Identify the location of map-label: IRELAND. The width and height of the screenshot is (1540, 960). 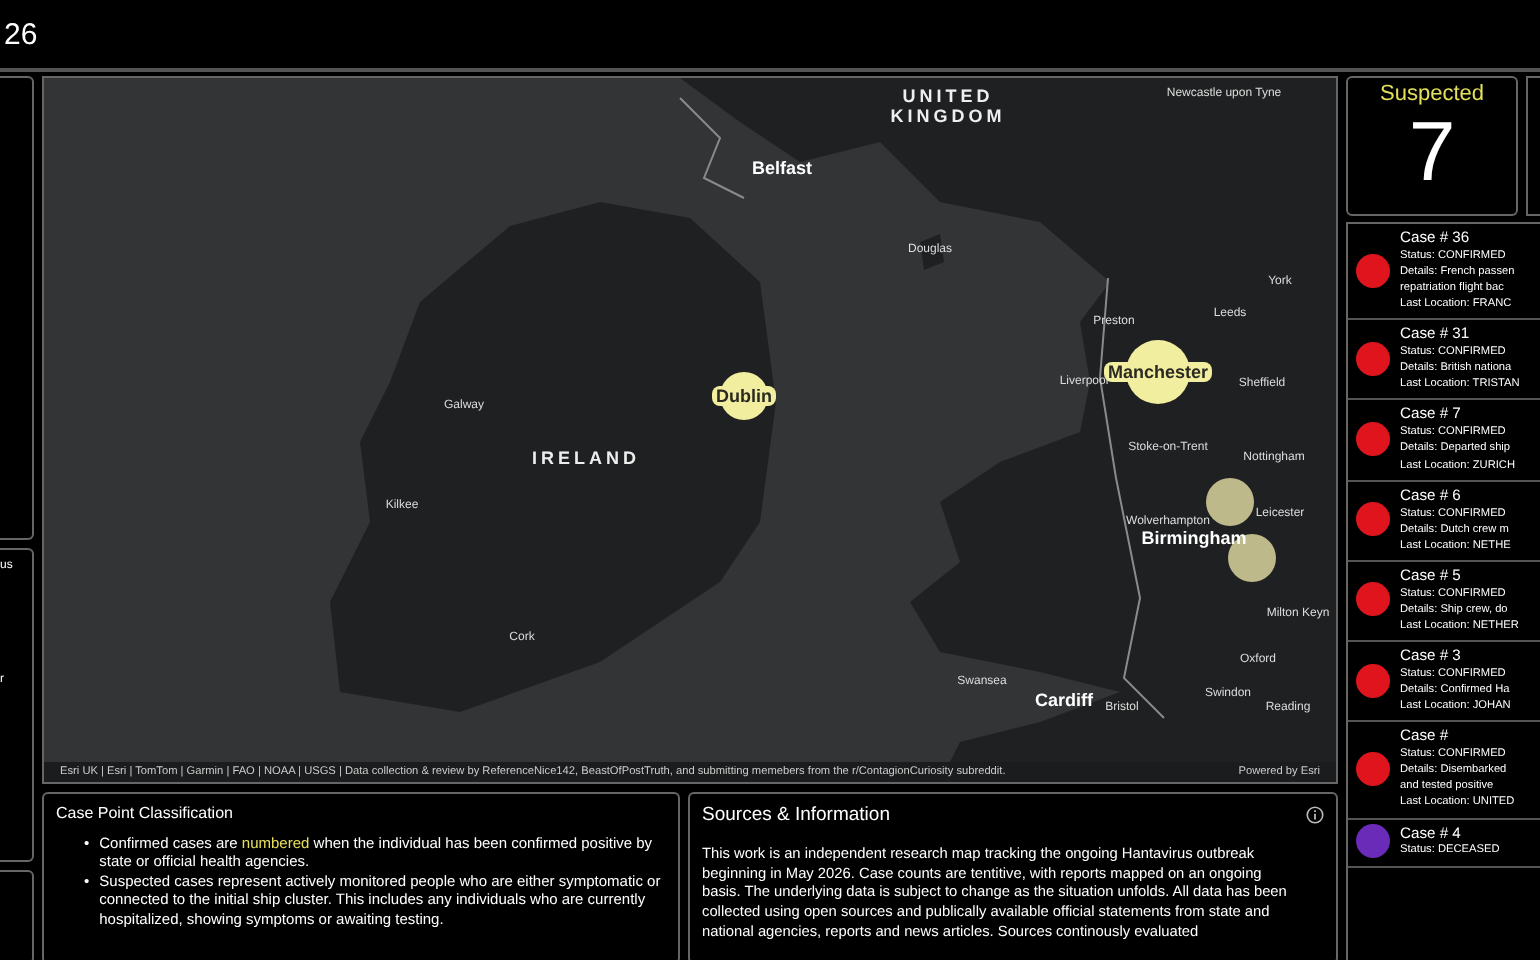
(586, 458).